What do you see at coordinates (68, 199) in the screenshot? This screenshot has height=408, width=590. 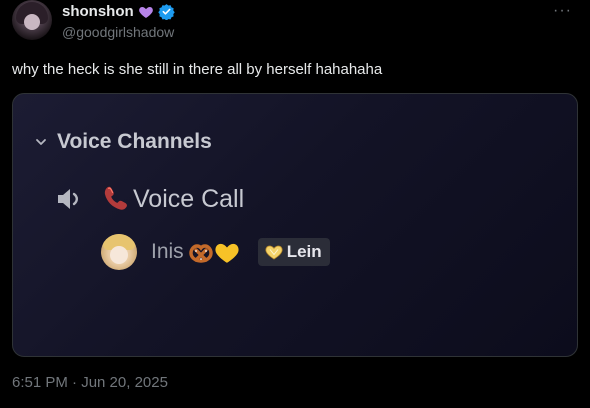 I see `speaker-icon` at bounding box center [68, 199].